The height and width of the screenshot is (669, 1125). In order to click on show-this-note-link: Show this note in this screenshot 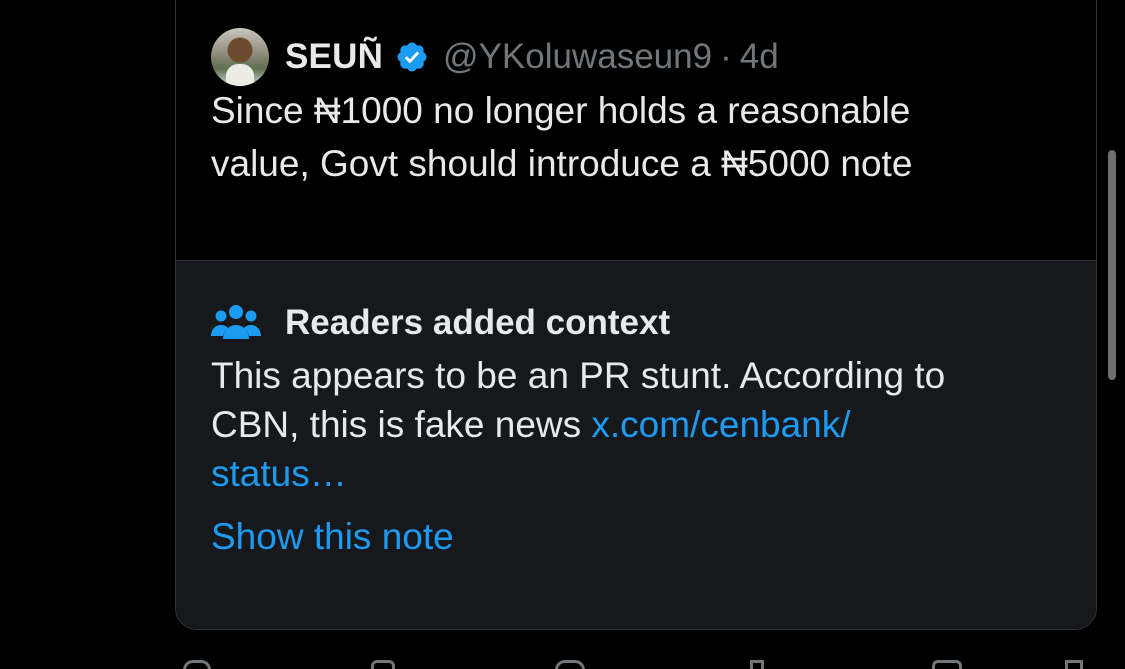, I will do `click(332, 537)`.